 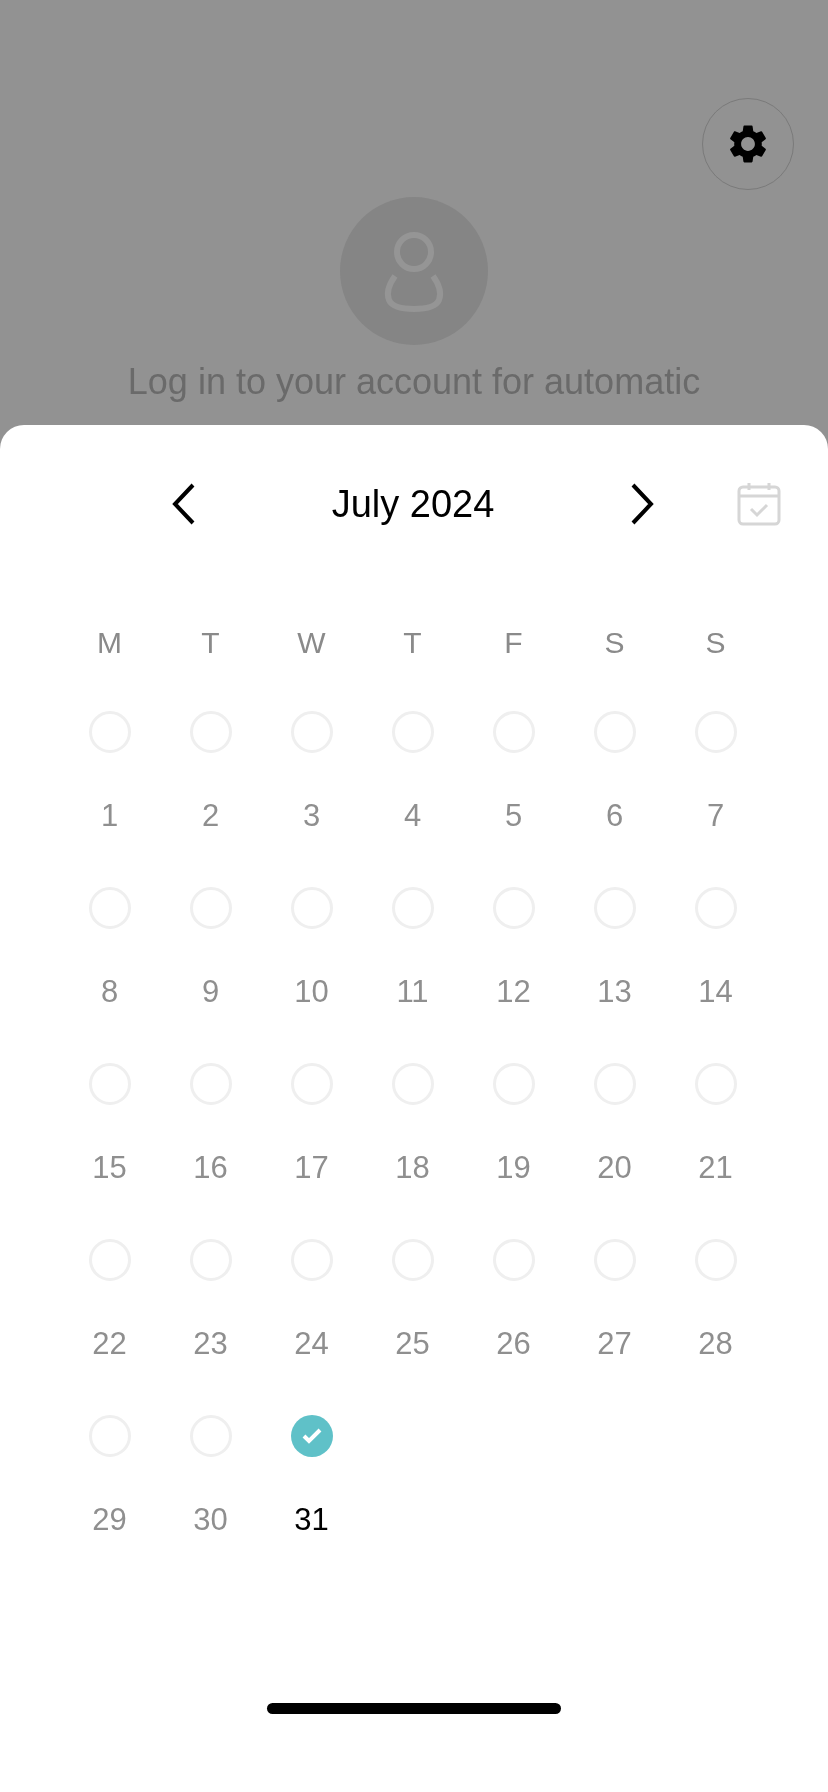 What do you see at coordinates (715, 816) in the screenshot?
I see `day-number: 7` at bounding box center [715, 816].